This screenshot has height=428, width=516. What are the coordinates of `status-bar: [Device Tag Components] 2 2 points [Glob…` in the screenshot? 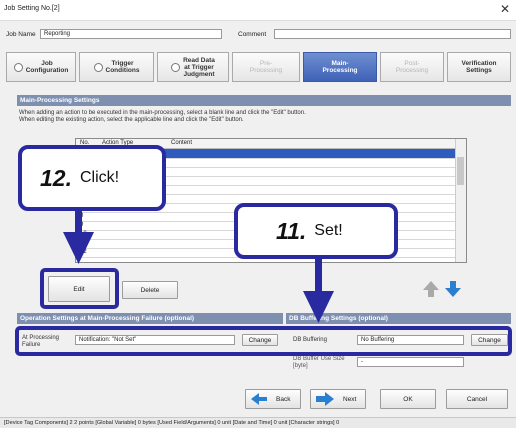 It's located at (258, 422).